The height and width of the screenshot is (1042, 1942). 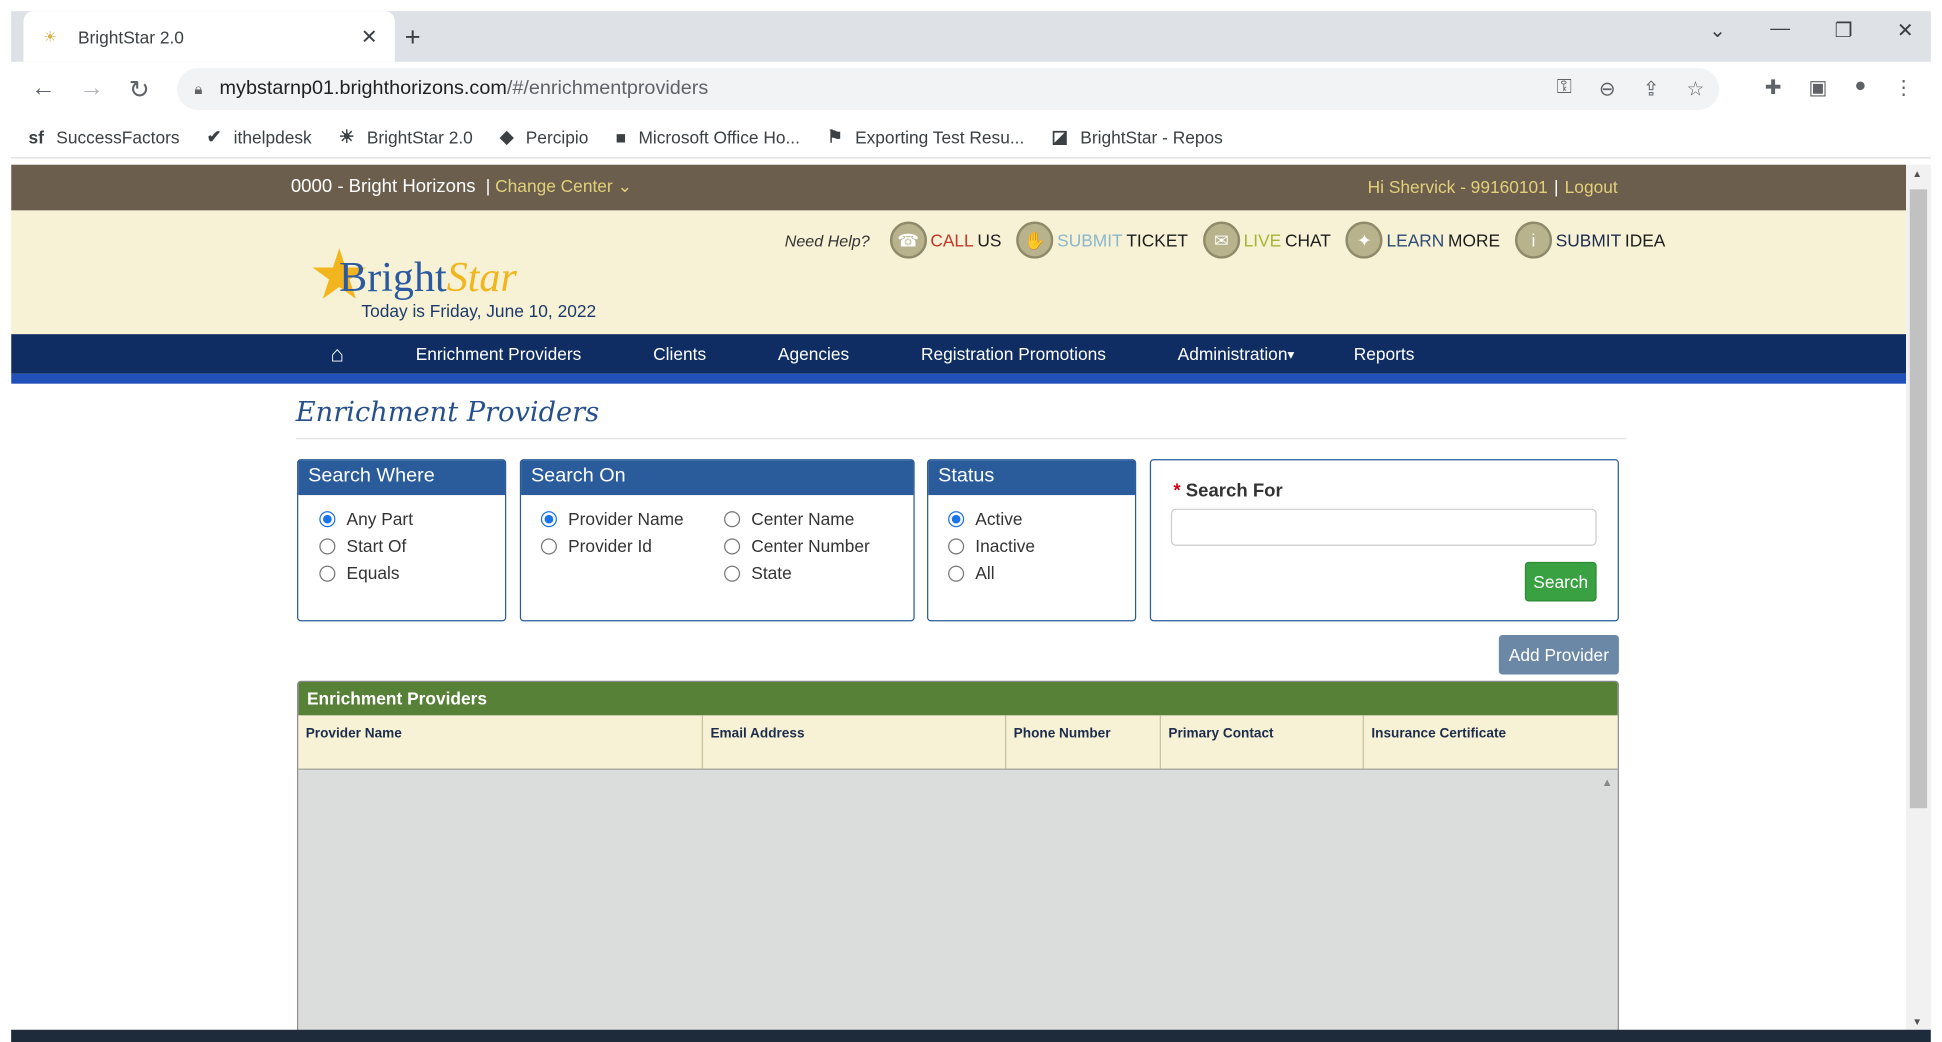 What do you see at coordinates (1591, 187) in the screenshot?
I see `logout-link: Logout` at bounding box center [1591, 187].